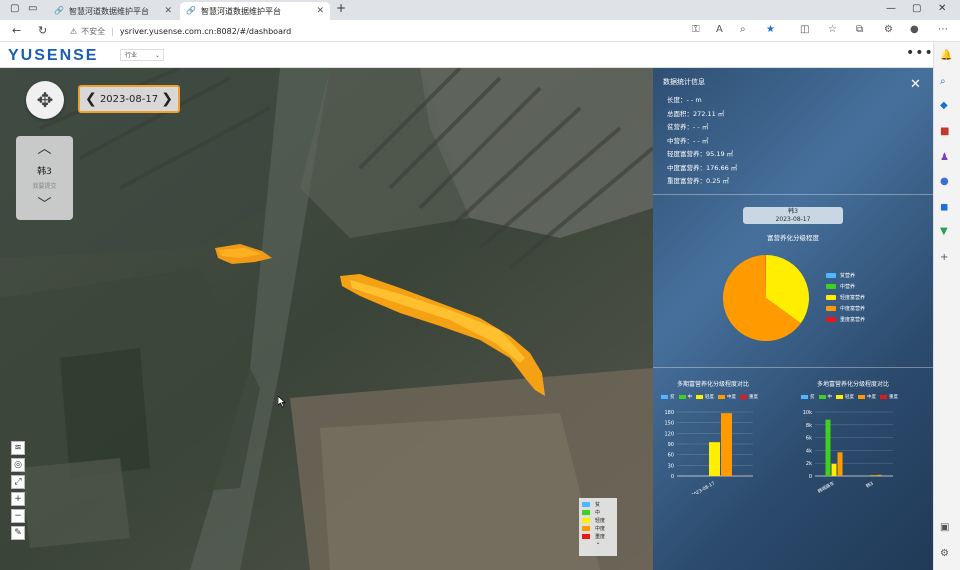  Describe the element at coordinates (830, 397) in the screenshot. I see `legend-label: 中` at that location.